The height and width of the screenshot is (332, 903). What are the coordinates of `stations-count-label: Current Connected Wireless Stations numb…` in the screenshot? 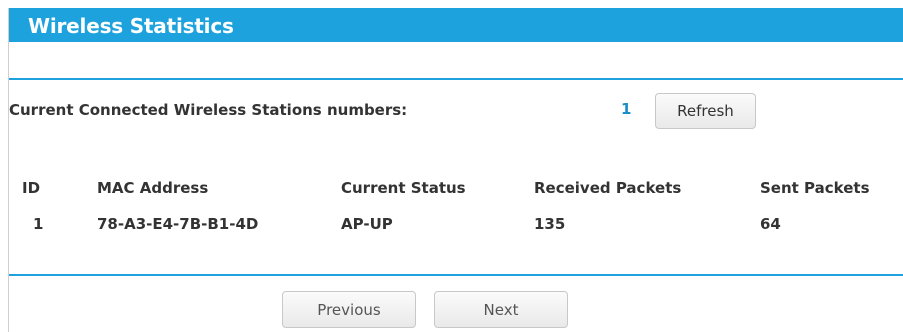 It's located at (208, 110).